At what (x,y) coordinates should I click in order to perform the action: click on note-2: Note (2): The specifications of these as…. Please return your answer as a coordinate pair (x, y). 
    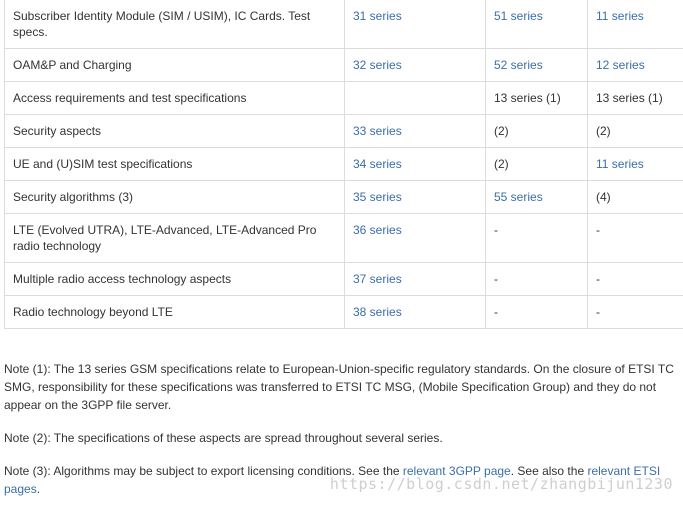
    Looking at the image, I should click on (340, 438).